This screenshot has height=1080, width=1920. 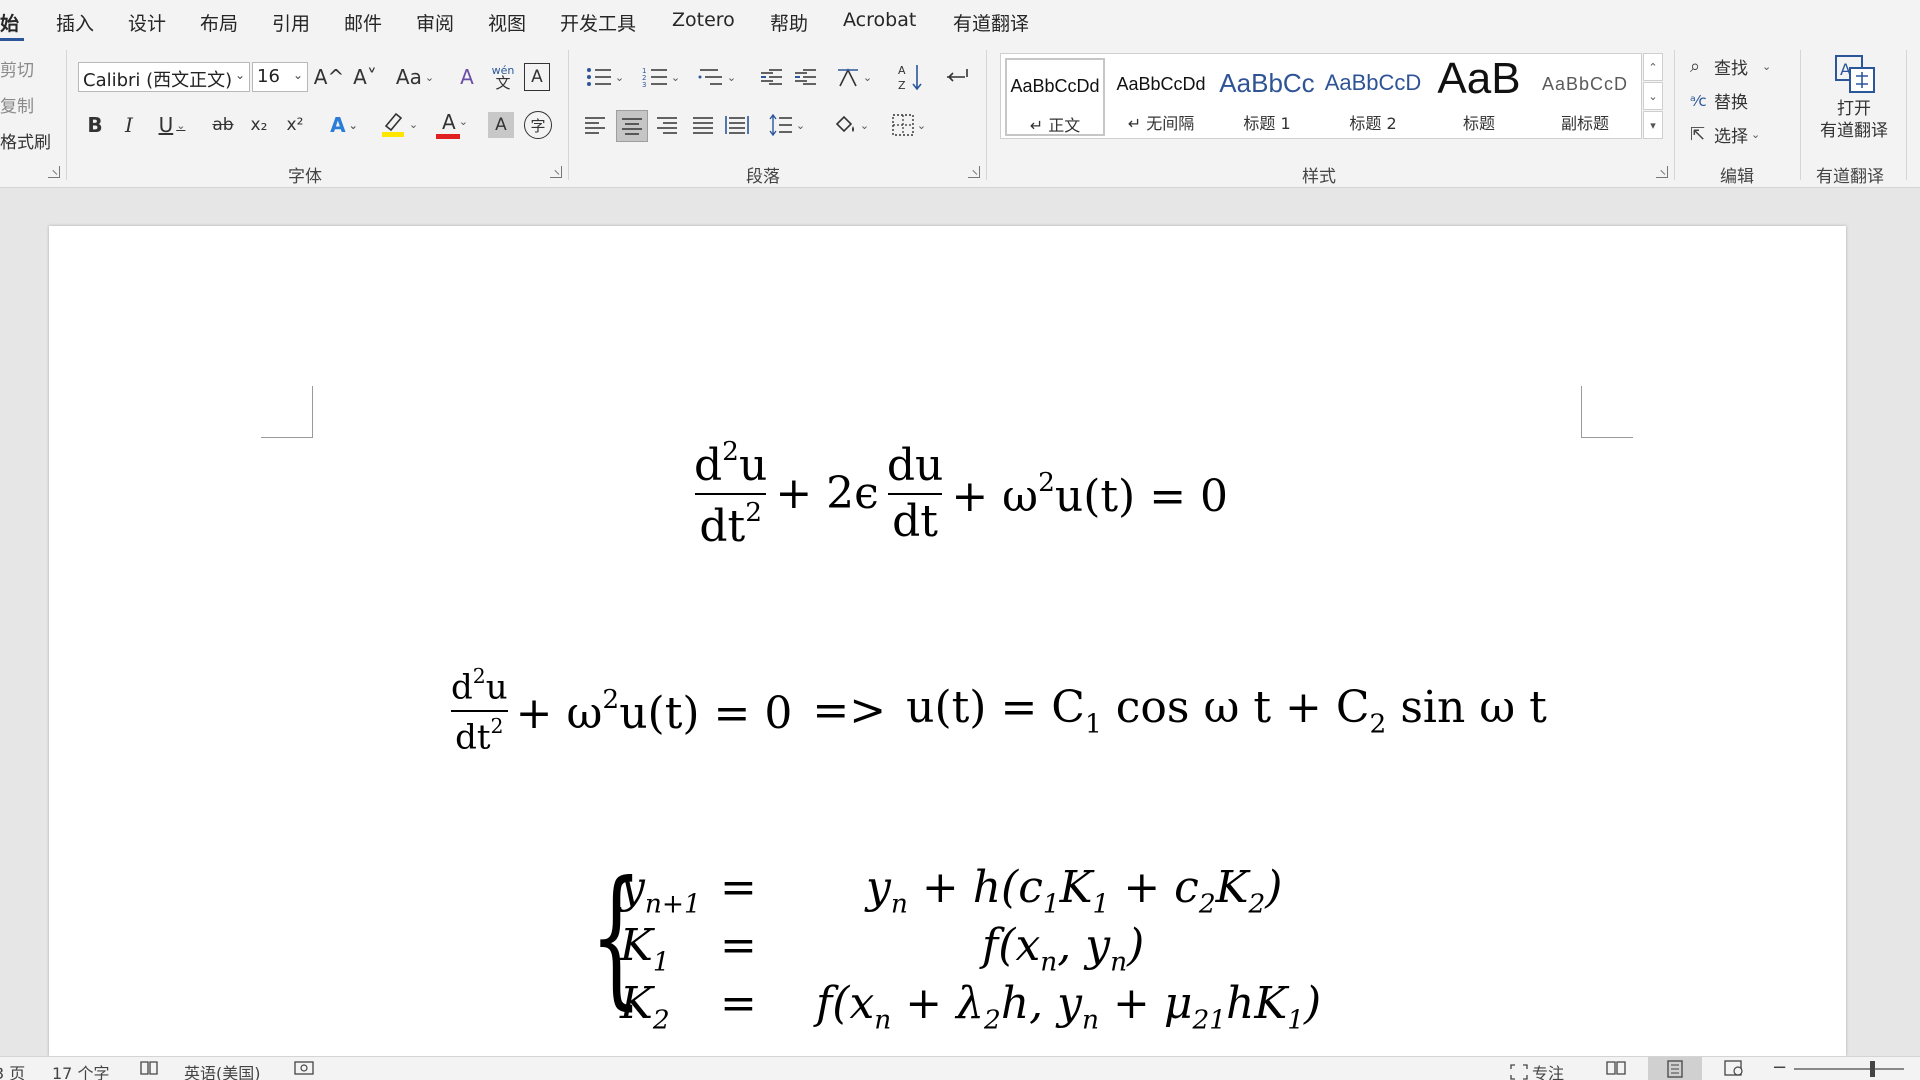 What do you see at coordinates (703, 20) in the screenshot?
I see `tab-zotero: Zotero` at bounding box center [703, 20].